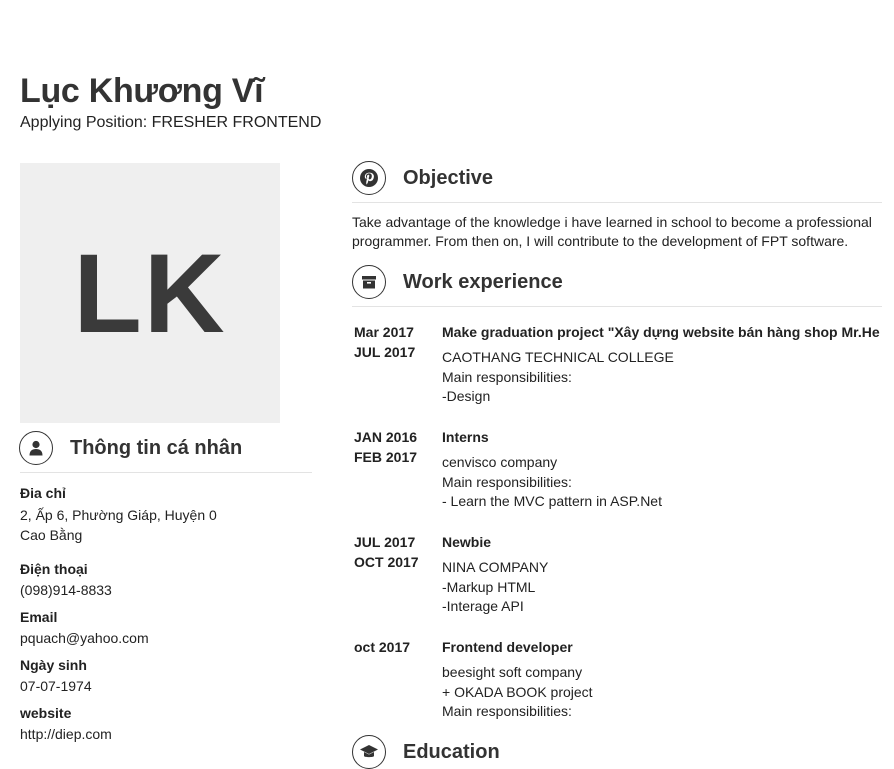  Describe the element at coordinates (495, 567) in the screenshot. I see `job-detail-line: NINA COMPANY` at that location.